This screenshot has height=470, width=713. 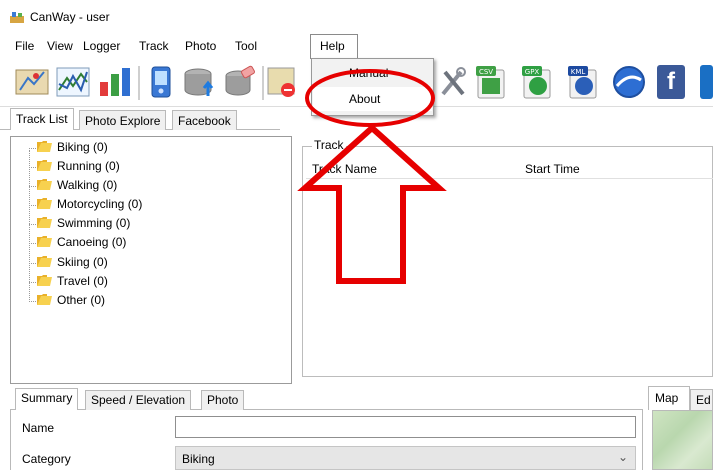 I want to click on tools-icon, so click(x=453, y=82).